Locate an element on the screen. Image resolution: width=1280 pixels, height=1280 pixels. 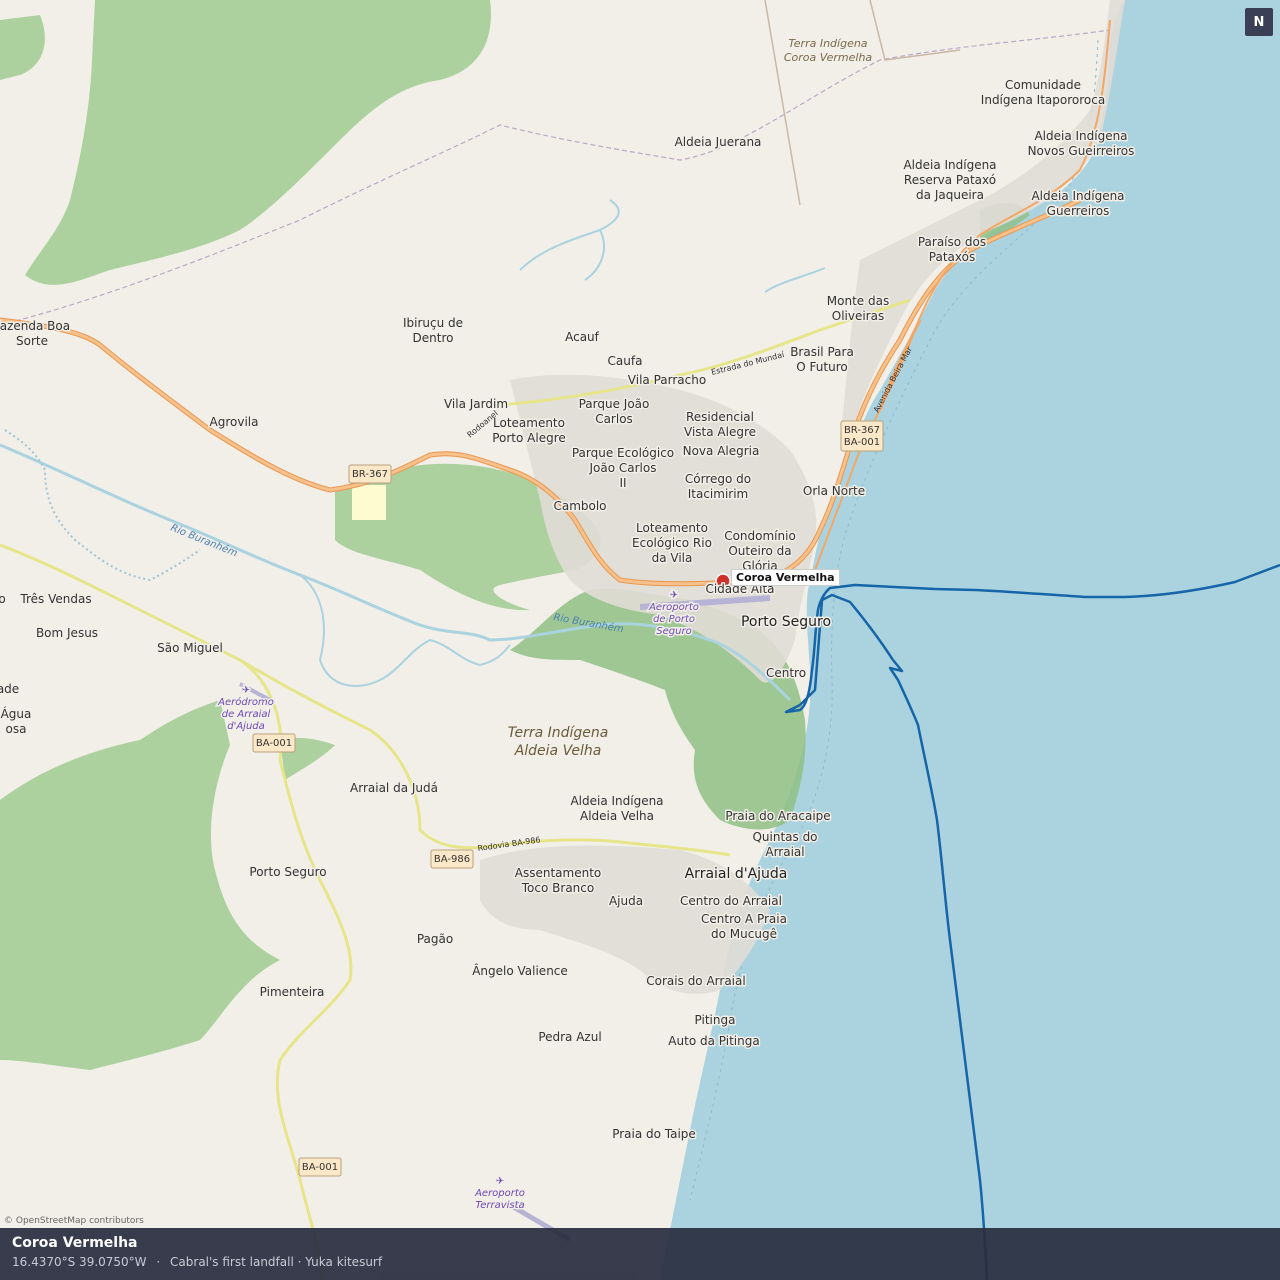
place-label-assentamento: Assentamento Toco Branco is located at coordinates (558, 880).